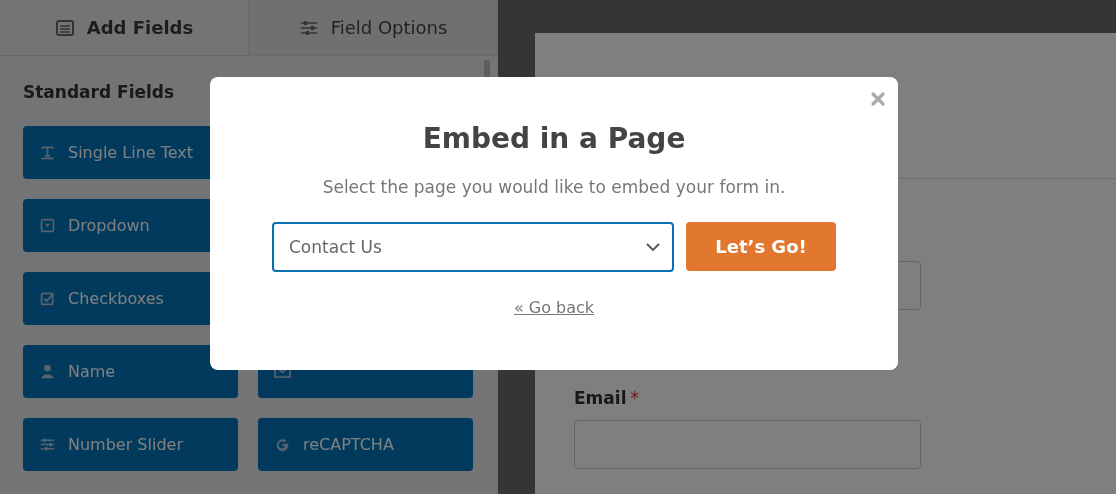  Describe the element at coordinates (47, 298) in the screenshot. I see `checkbox-icon` at that location.